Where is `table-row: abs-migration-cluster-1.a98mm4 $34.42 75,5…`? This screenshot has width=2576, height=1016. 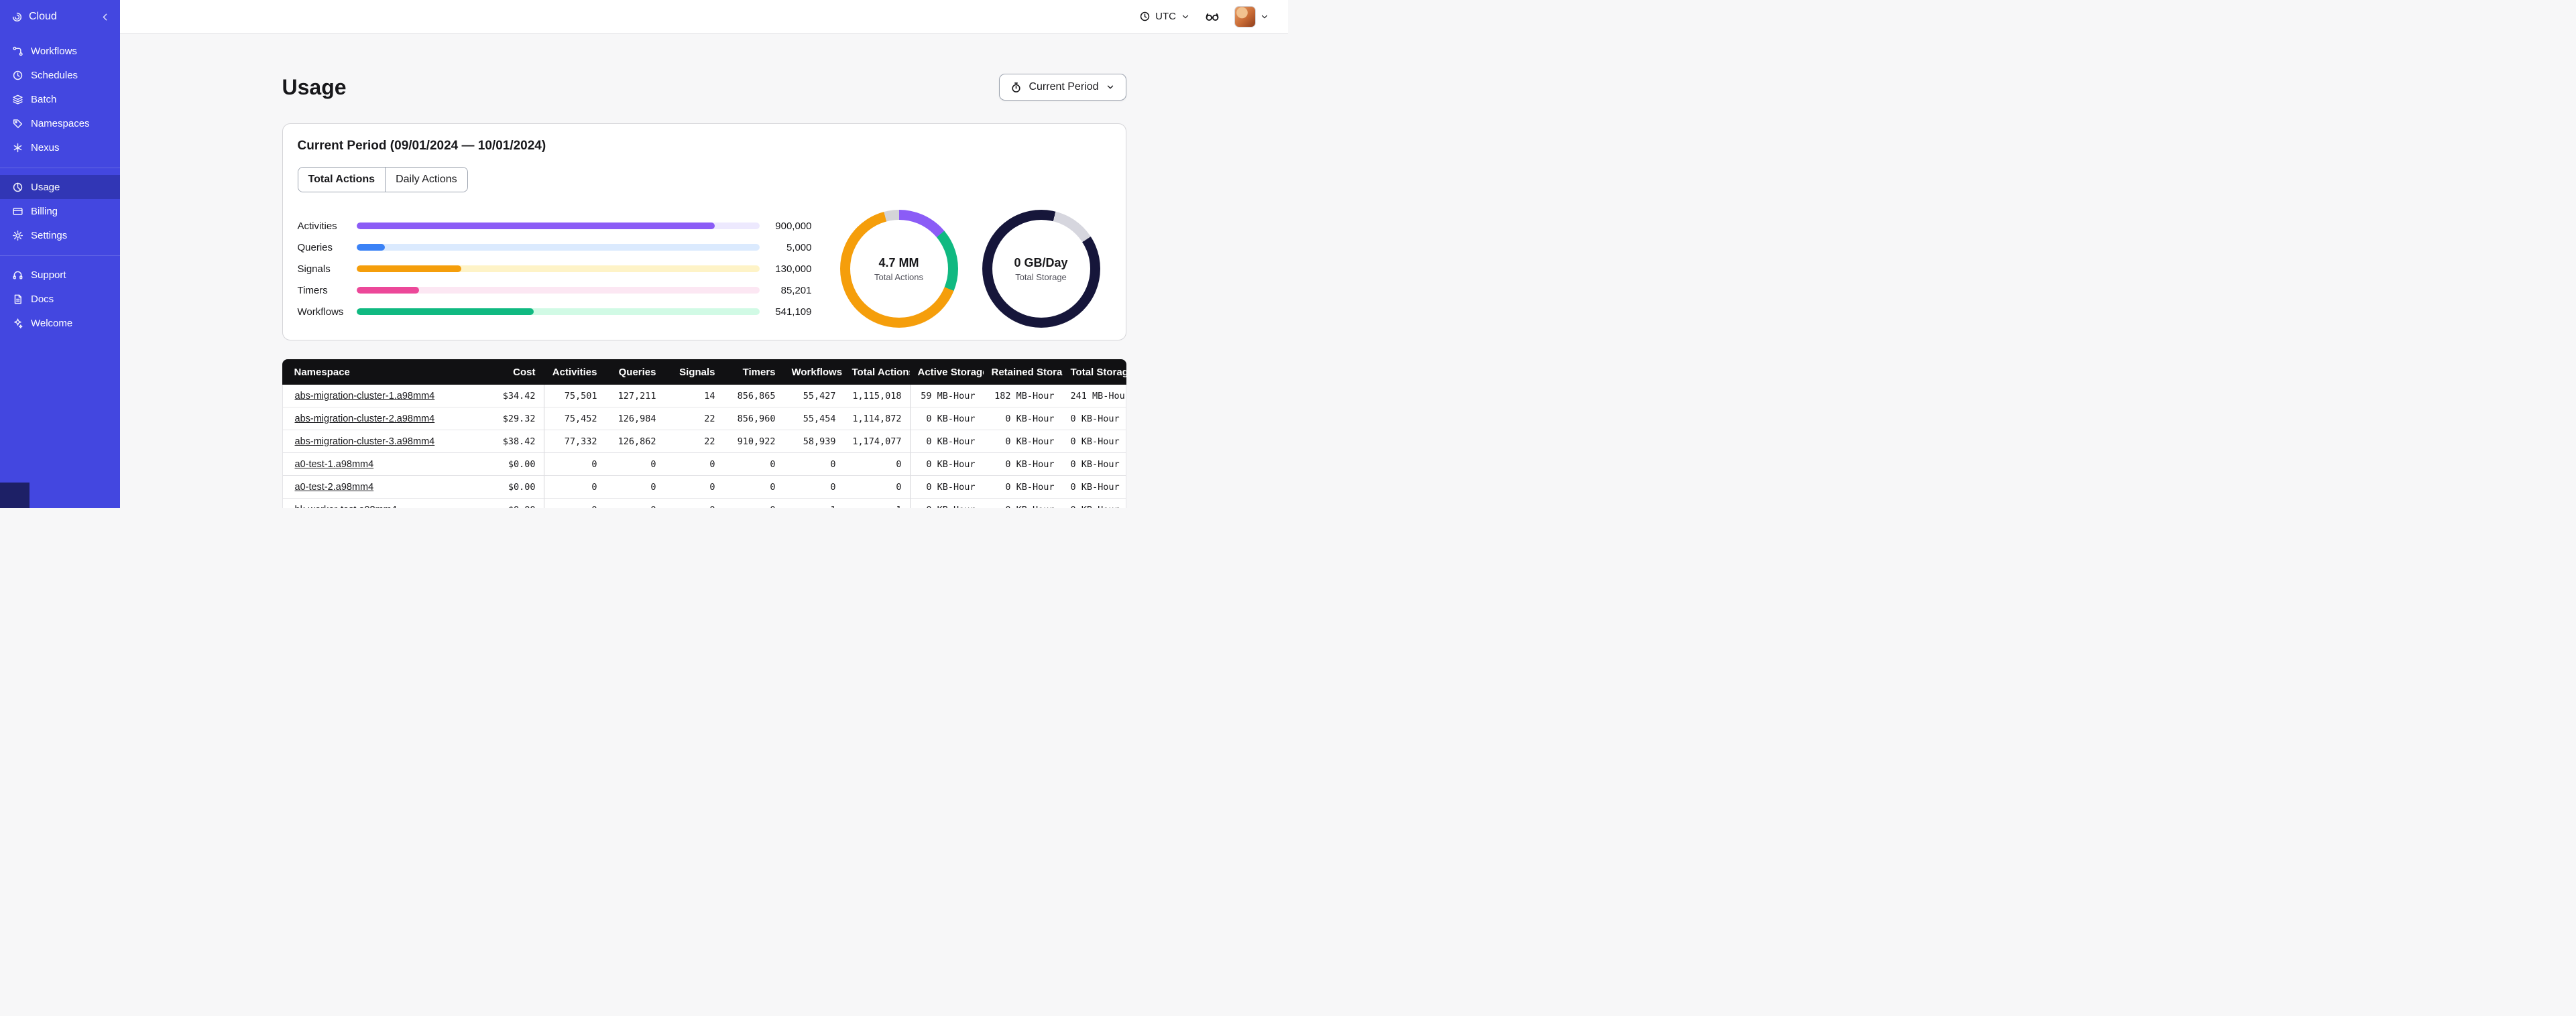 table-row: abs-migration-cluster-1.a98mm4 $34.42 75,5… is located at coordinates (704, 396).